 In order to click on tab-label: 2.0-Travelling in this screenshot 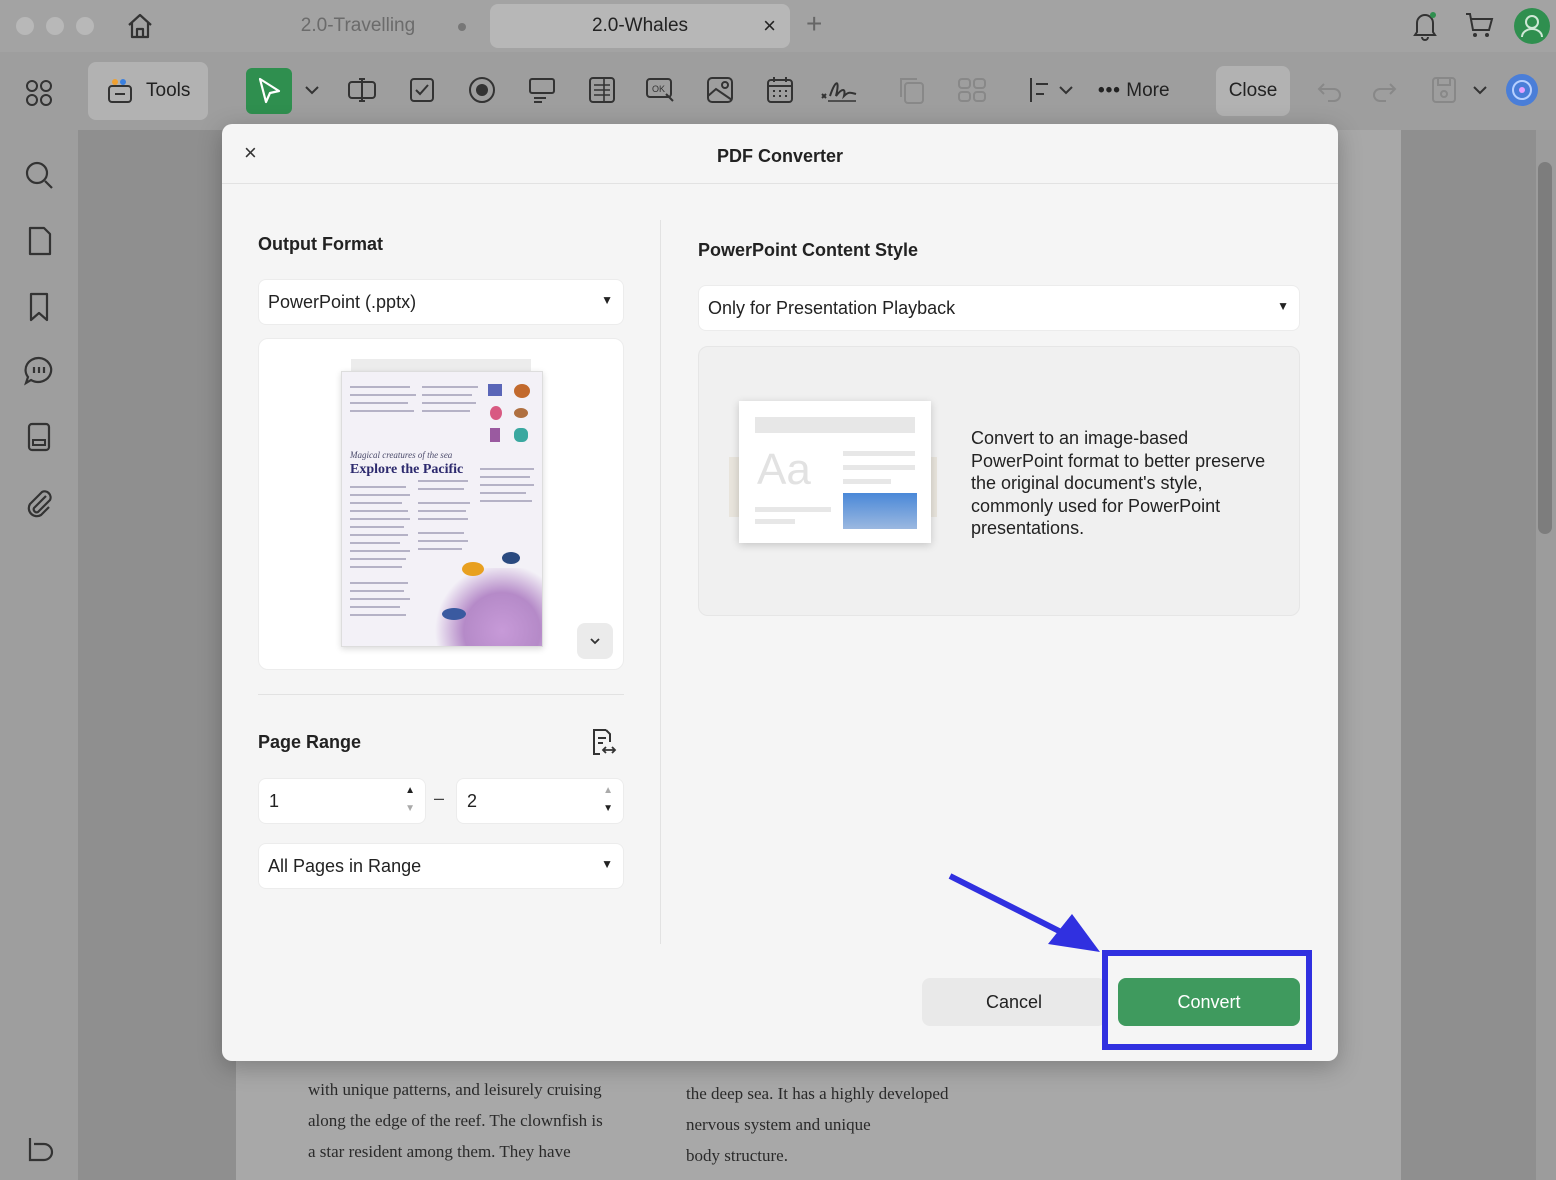, I will do `click(358, 25)`.